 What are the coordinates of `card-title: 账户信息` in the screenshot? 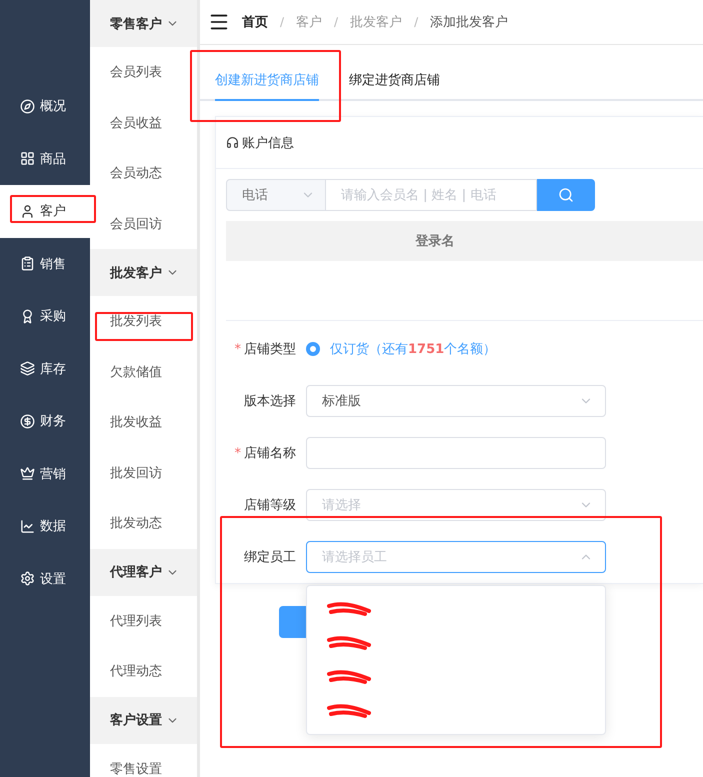 It's located at (268, 143).